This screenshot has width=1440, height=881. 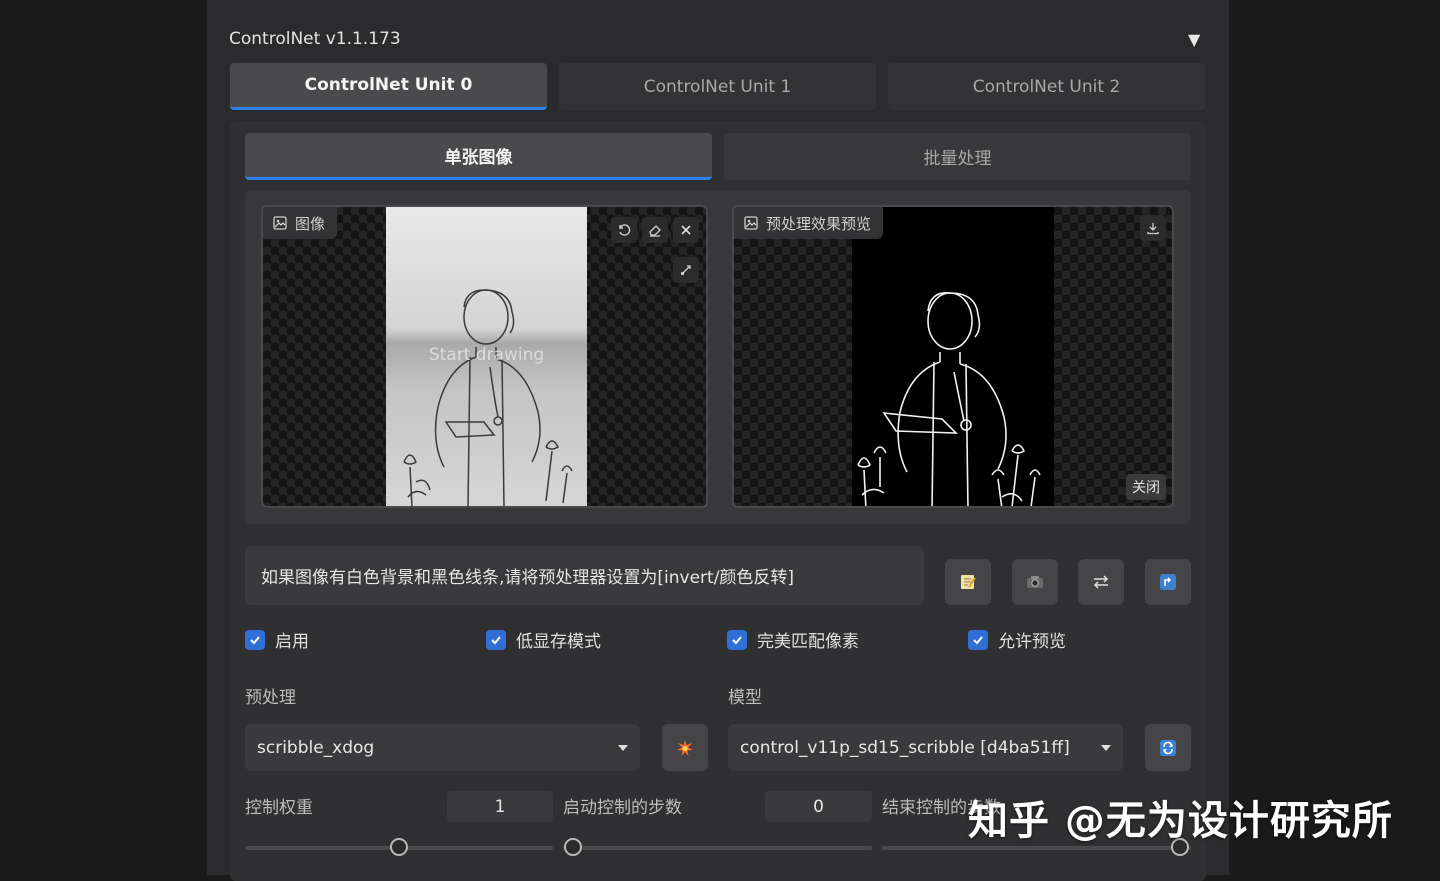 What do you see at coordinates (1146, 487) in the screenshot?
I see `close-preview-button: 关闭` at bounding box center [1146, 487].